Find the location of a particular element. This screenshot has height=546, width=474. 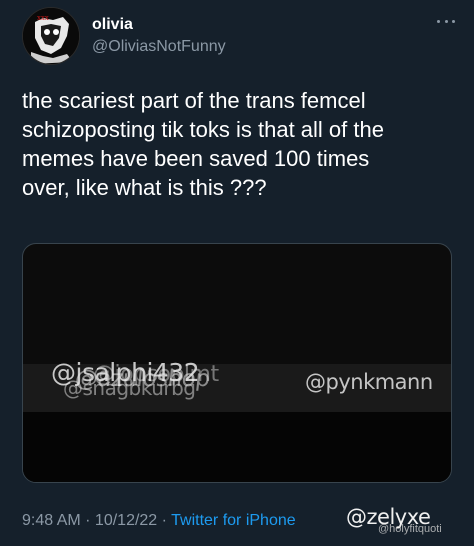

display-name: olivia is located at coordinates (159, 25).